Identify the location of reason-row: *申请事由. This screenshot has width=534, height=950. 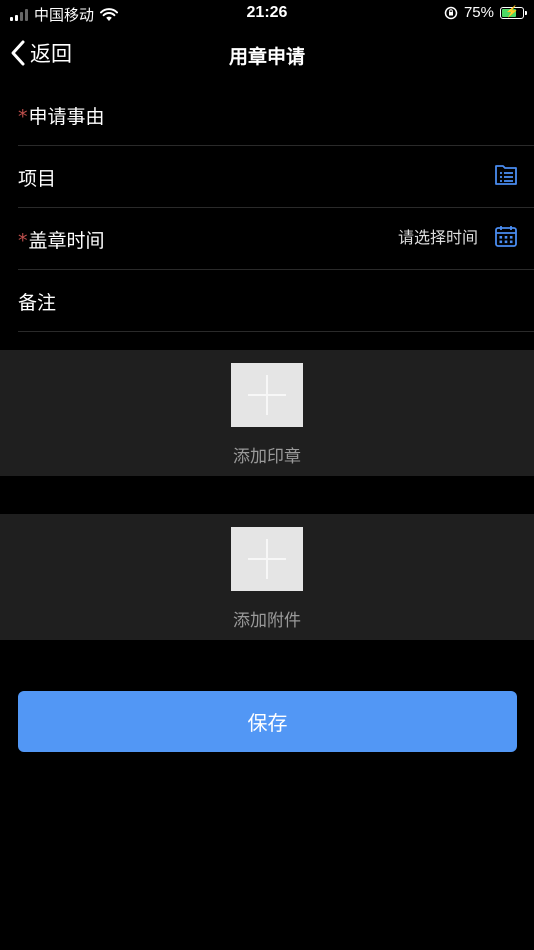
(276, 115).